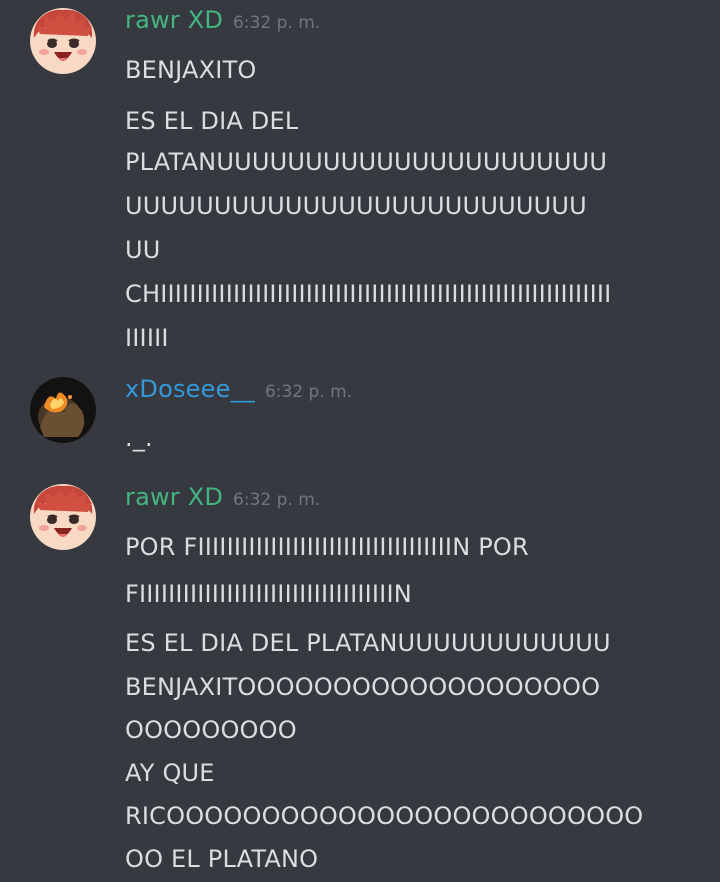 This screenshot has height=882, width=720. What do you see at coordinates (356, 206) in the screenshot?
I see `message-text: UUUUUUUUUUUUUUUUUUUUUUUUUU` at bounding box center [356, 206].